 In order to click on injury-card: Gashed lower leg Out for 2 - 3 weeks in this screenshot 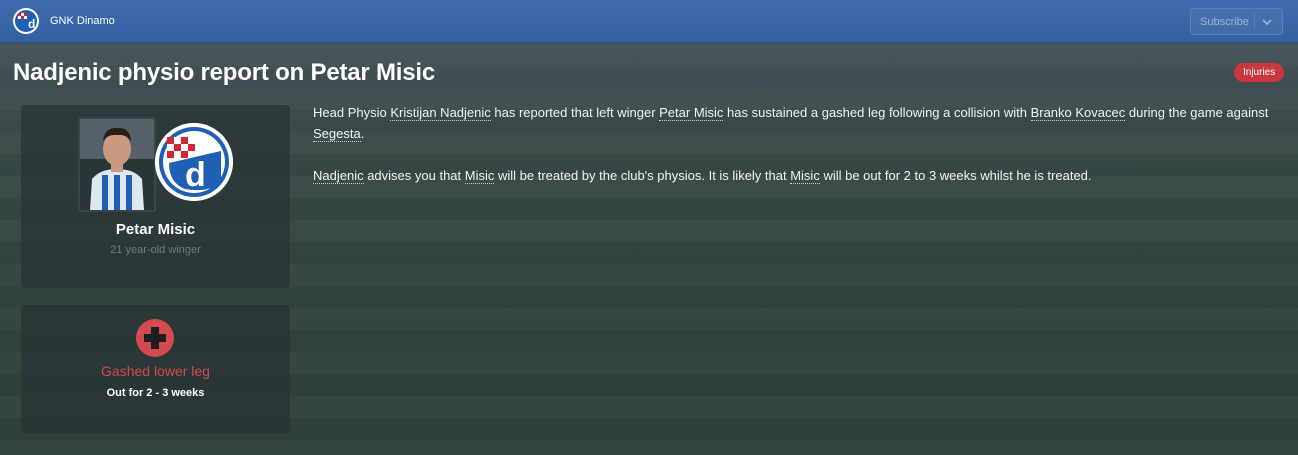, I will do `click(155, 369)`.